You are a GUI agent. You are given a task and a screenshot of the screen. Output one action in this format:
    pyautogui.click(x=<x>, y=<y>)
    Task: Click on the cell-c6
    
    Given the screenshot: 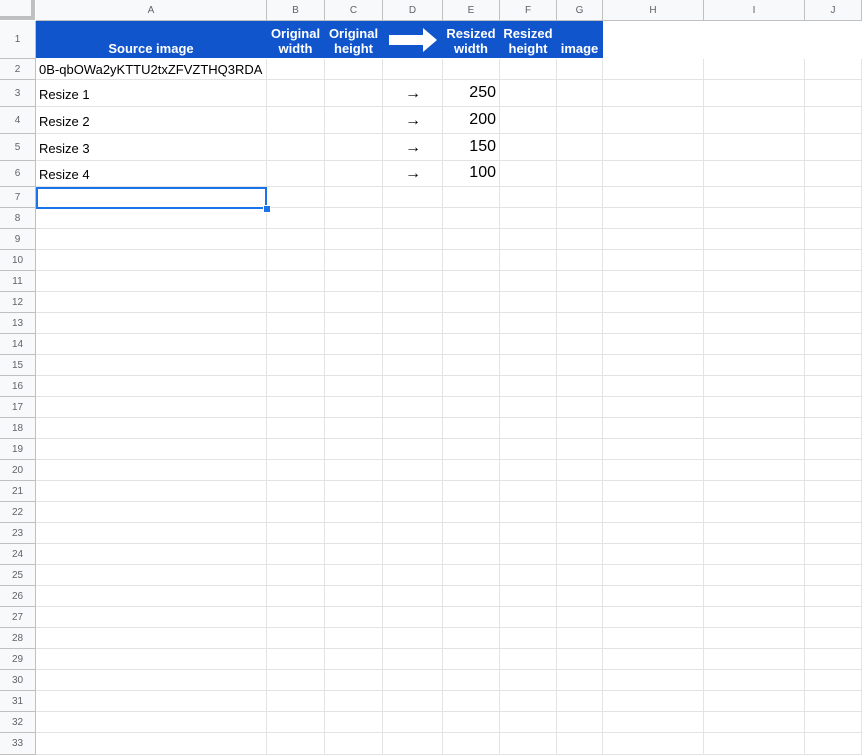 What is the action you would take?
    pyautogui.click(x=354, y=174)
    